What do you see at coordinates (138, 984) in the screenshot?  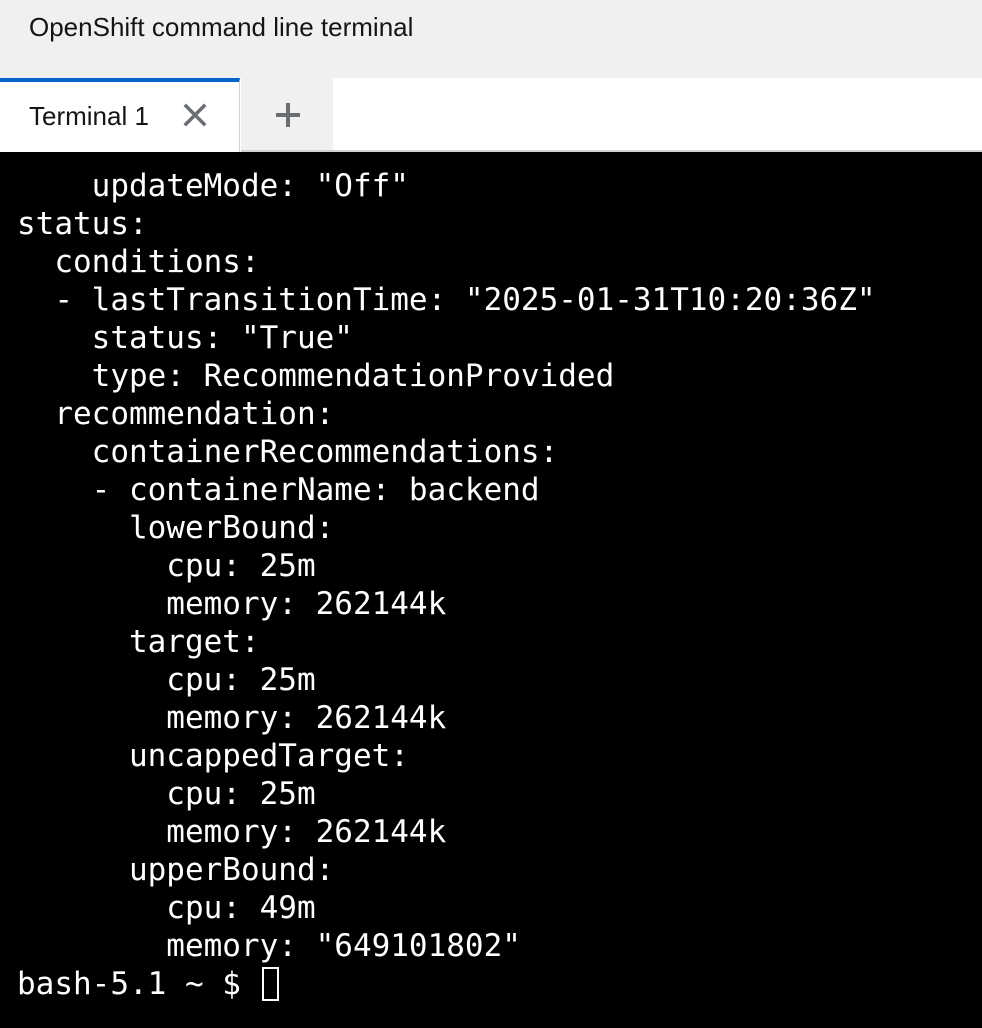 I see `prompt-text: bash-5.1 ~ $` at bounding box center [138, 984].